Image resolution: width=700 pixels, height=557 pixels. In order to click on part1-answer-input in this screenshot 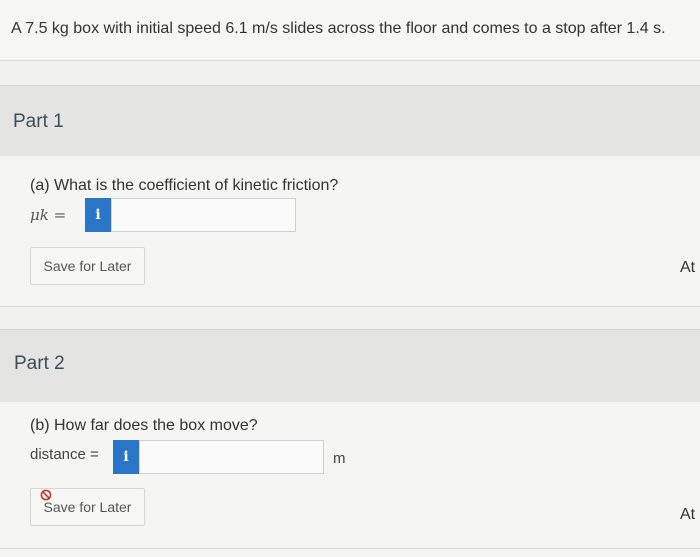, I will do `click(203, 215)`.